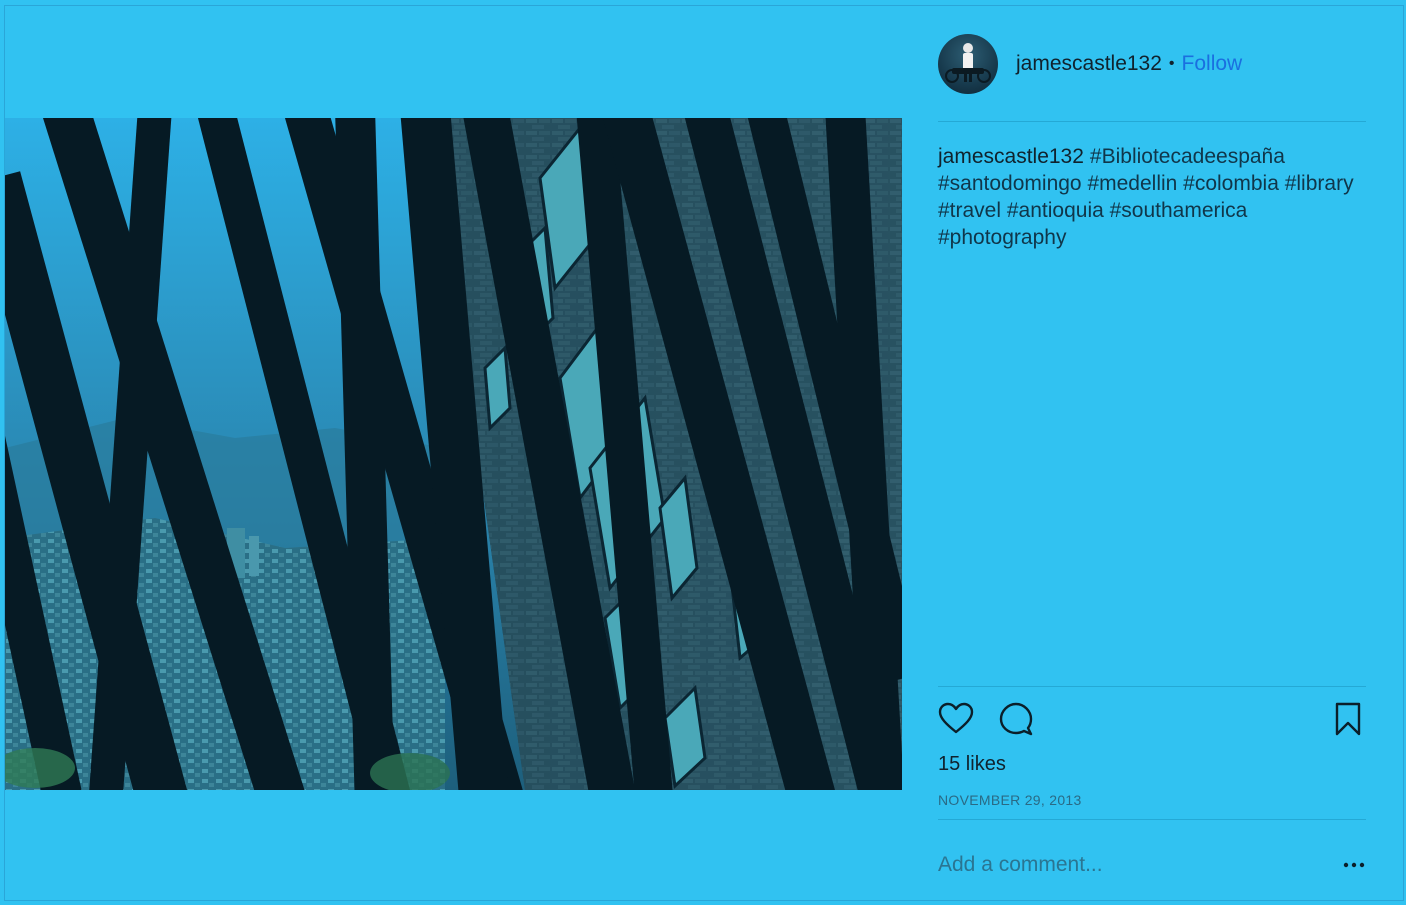  I want to click on avatar, so click(968, 64).